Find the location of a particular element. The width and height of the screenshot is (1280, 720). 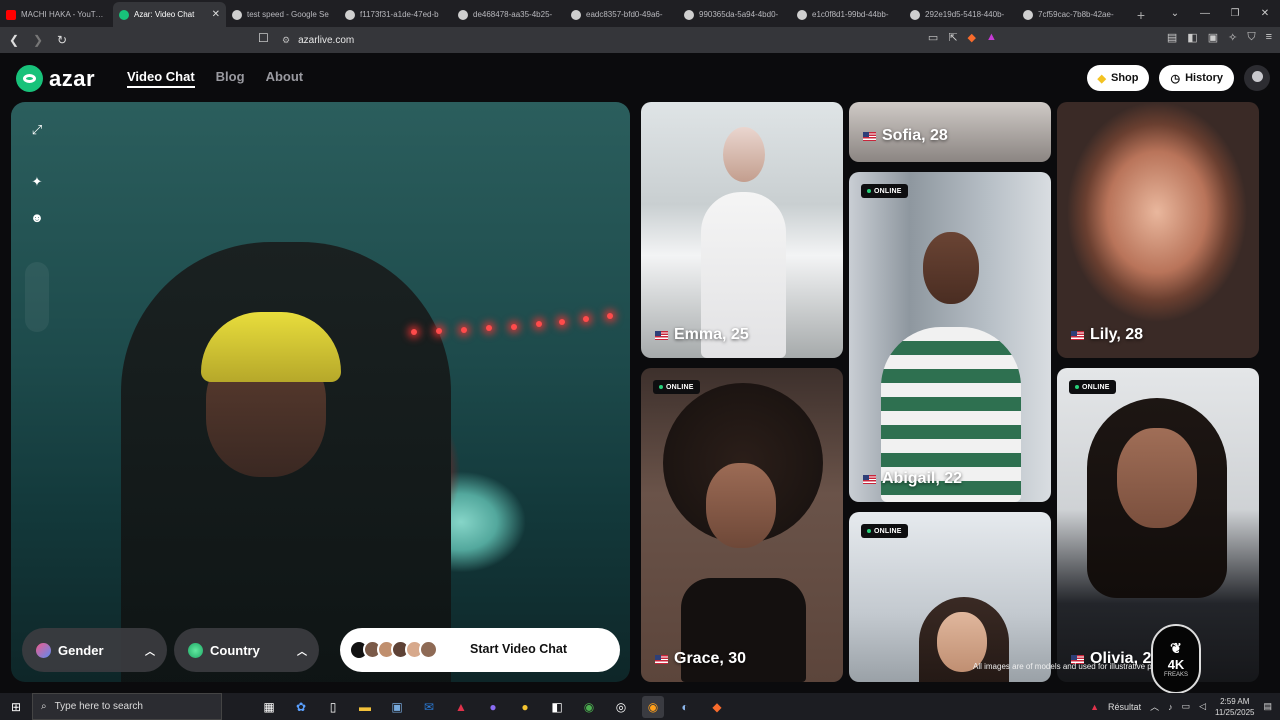

minimize-icon: — is located at coordinates (1205, 13).